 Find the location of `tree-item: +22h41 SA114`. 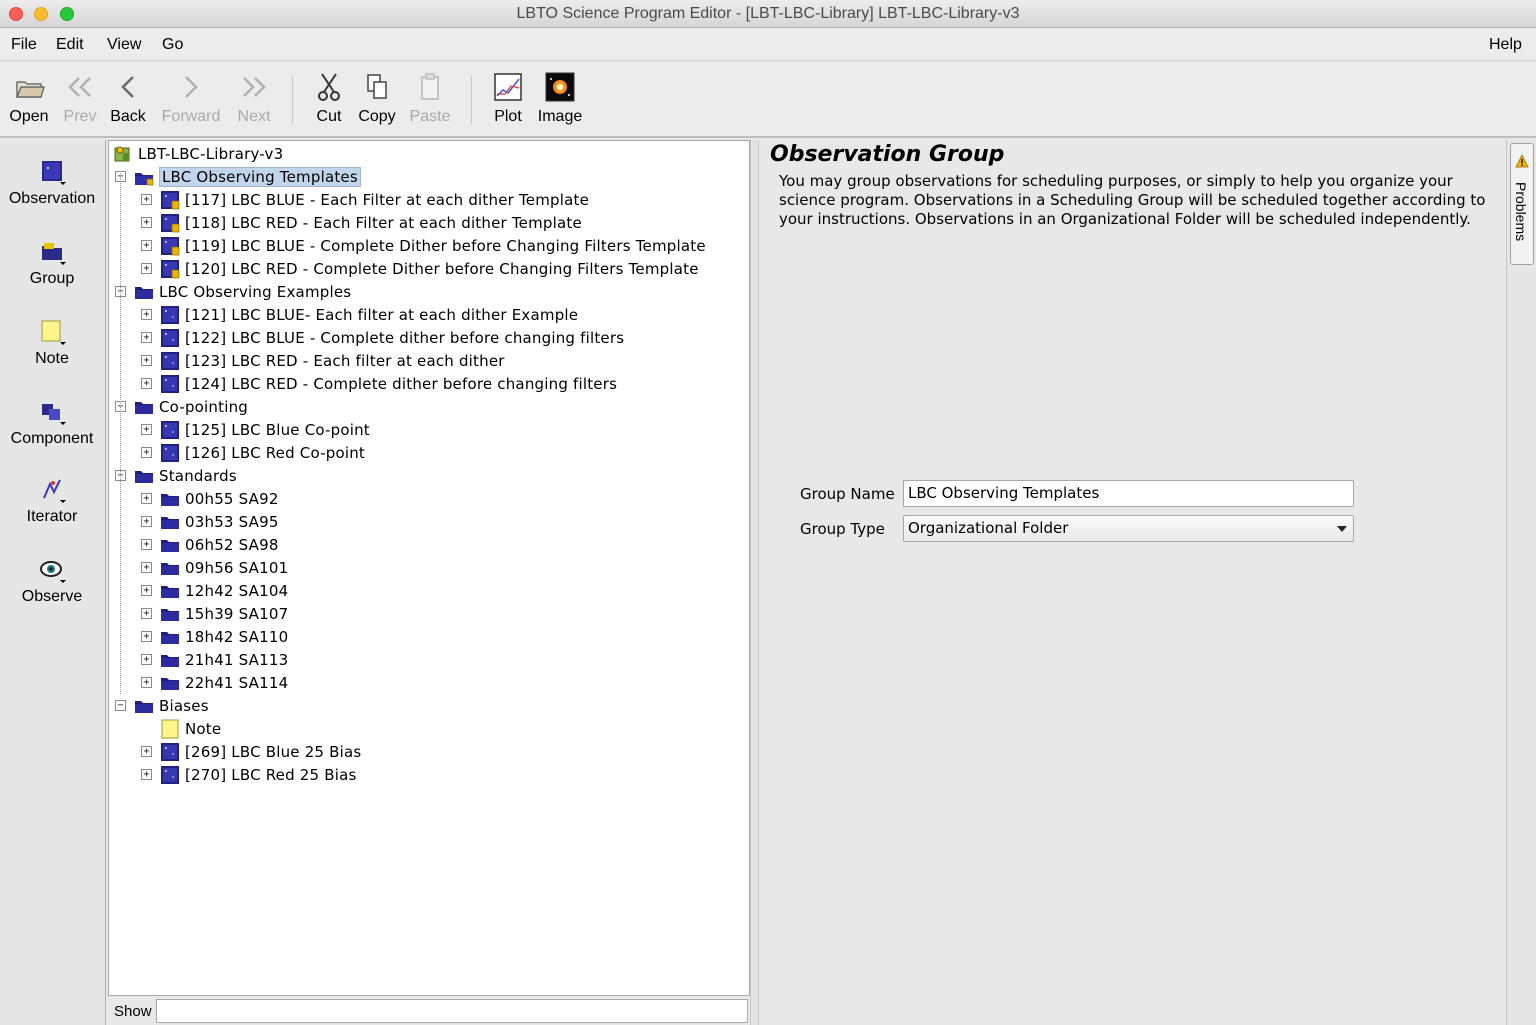

tree-item: +22h41 SA114 is located at coordinates (214, 682).